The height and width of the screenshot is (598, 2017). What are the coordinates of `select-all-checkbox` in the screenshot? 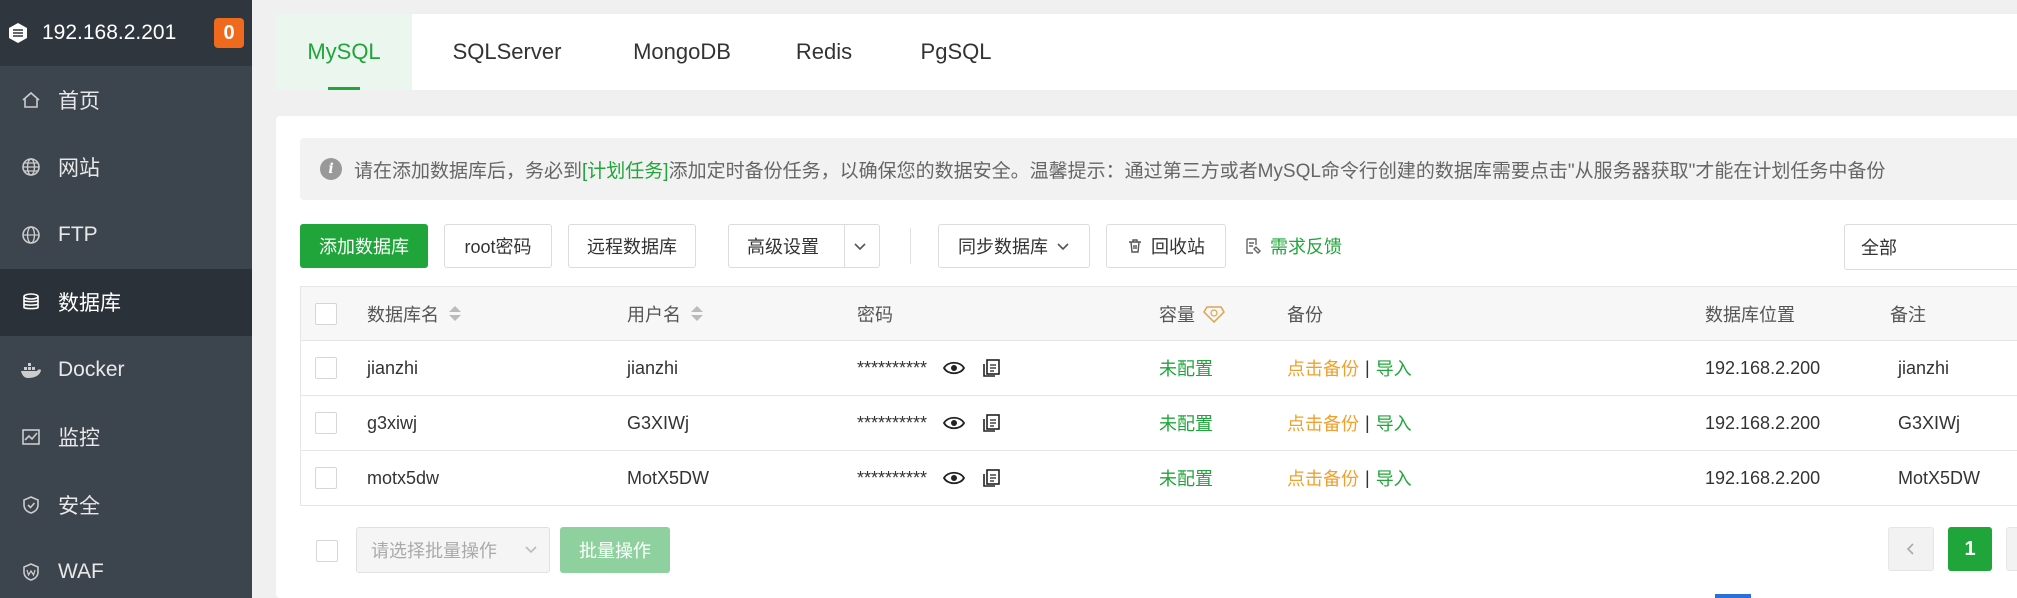 It's located at (326, 313).